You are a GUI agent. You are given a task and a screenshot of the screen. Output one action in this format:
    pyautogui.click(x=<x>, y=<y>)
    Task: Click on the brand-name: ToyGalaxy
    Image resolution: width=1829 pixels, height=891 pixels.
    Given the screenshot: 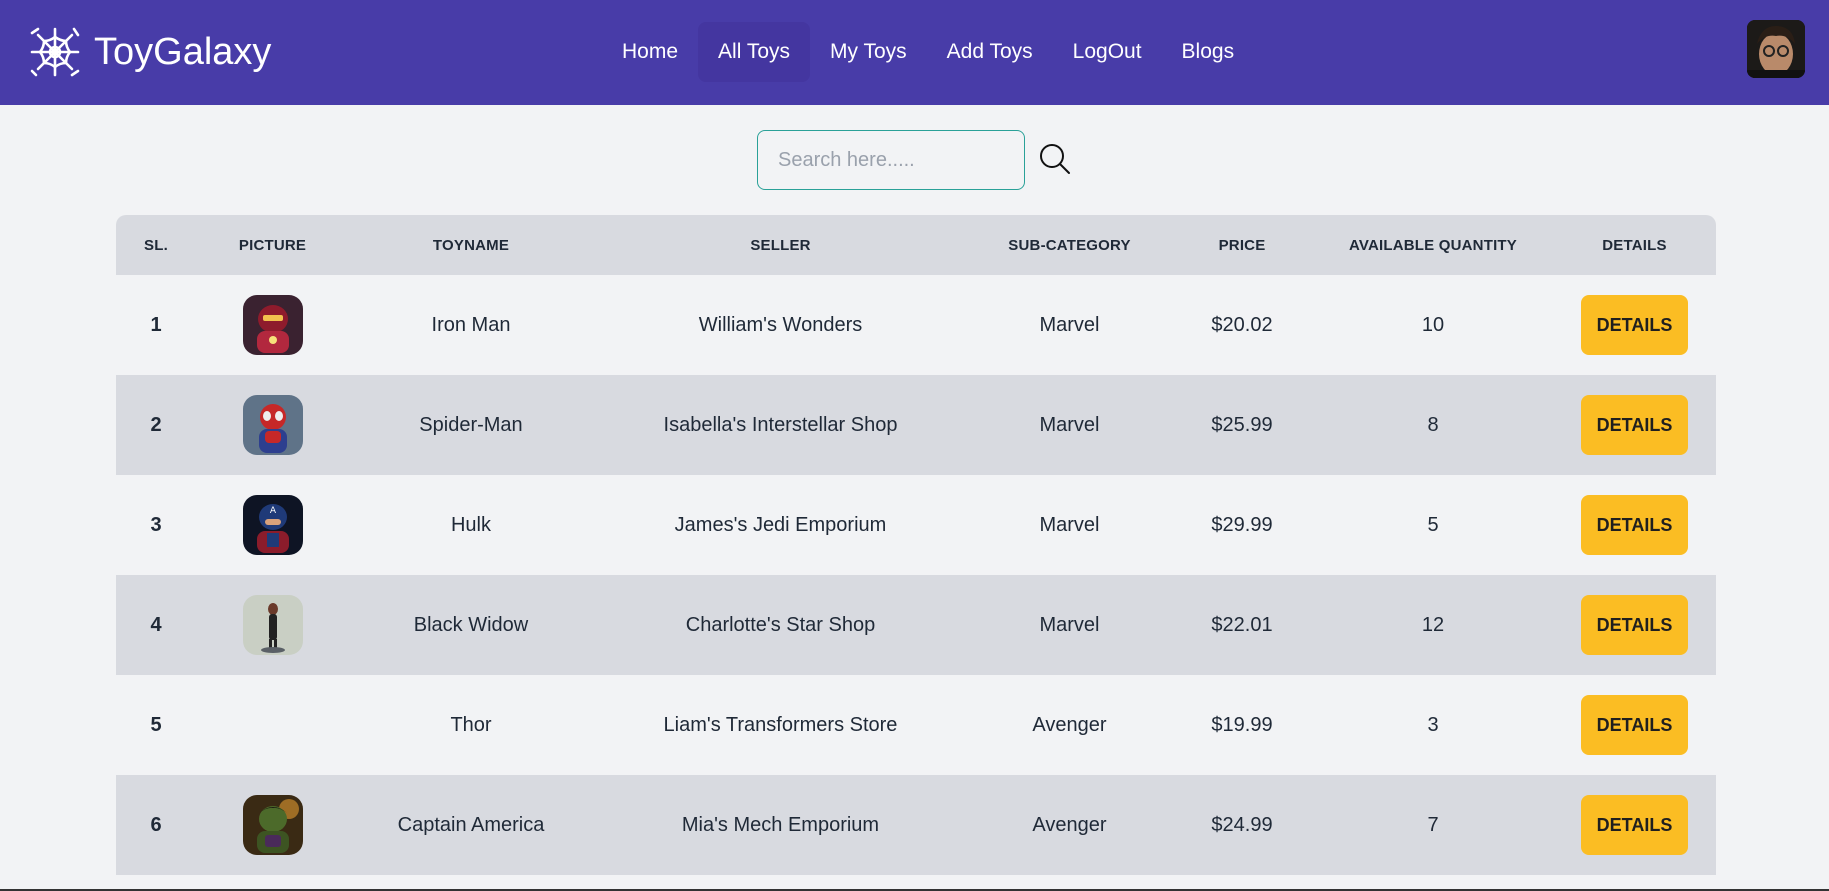 What is the action you would take?
    pyautogui.click(x=183, y=52)
    